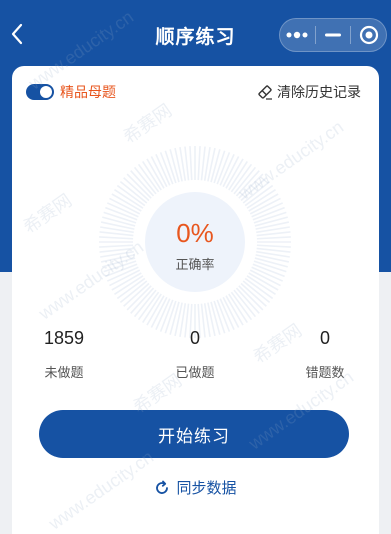 The width and height of the screenshot is (391, 534). I want to click on premium-toggle-row: 精品母题, so click(71, 92).